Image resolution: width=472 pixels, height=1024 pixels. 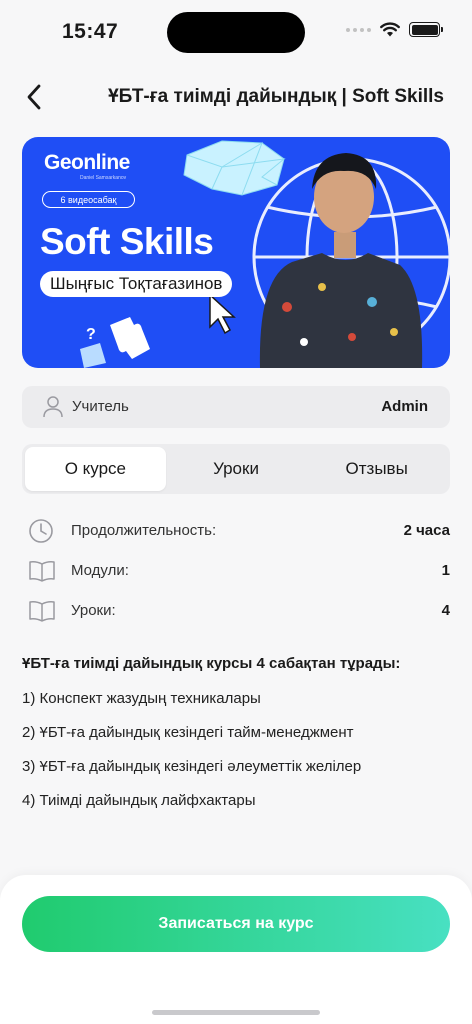 What do you see at coordinates (93, 610) in the screenshot?
I see `lessons-label: Уроки:` at bounding box center [93, 610].